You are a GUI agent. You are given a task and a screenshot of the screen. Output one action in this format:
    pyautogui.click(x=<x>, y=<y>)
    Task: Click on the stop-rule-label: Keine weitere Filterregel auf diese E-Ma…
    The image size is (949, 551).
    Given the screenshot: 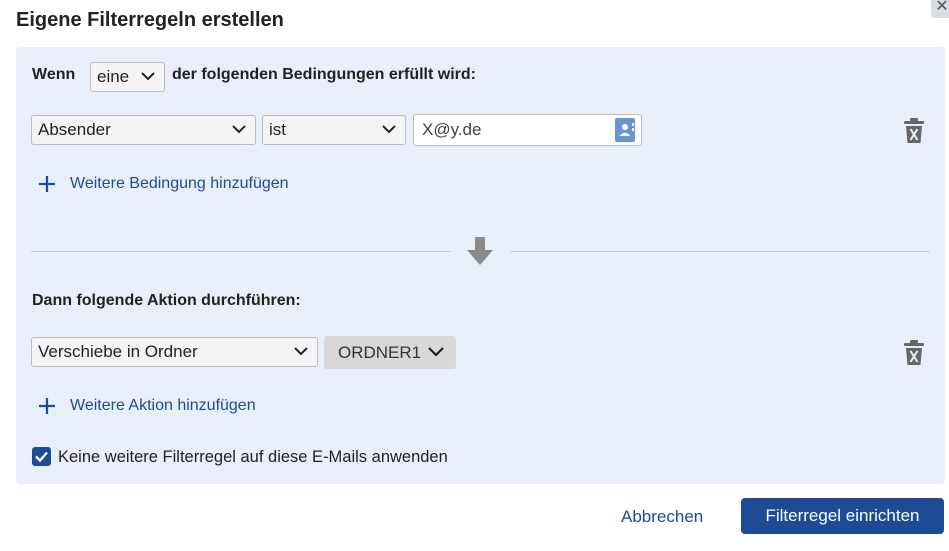 What is the action you would take?
    pyautogui.click(x=253, y=457)
    